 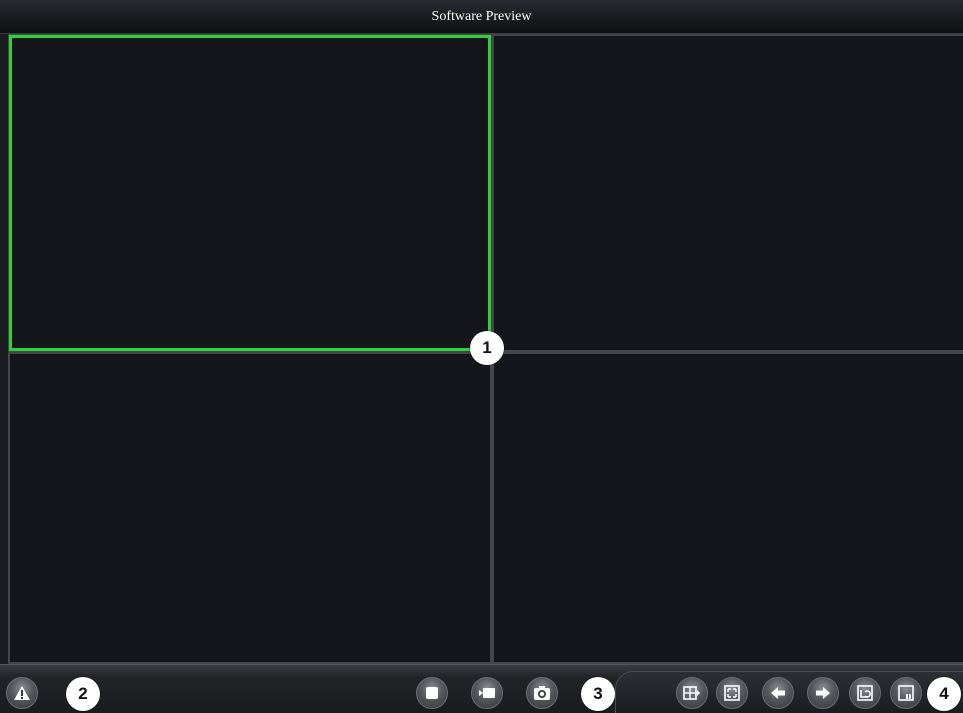 I want to click on restore-layout-button, so click(x=865, y=693).